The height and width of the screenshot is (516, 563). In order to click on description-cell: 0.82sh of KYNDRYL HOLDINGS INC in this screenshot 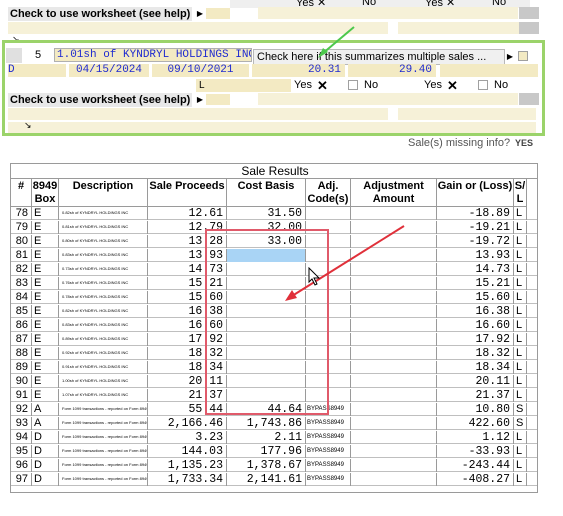, I will do `click(103, 311)`.